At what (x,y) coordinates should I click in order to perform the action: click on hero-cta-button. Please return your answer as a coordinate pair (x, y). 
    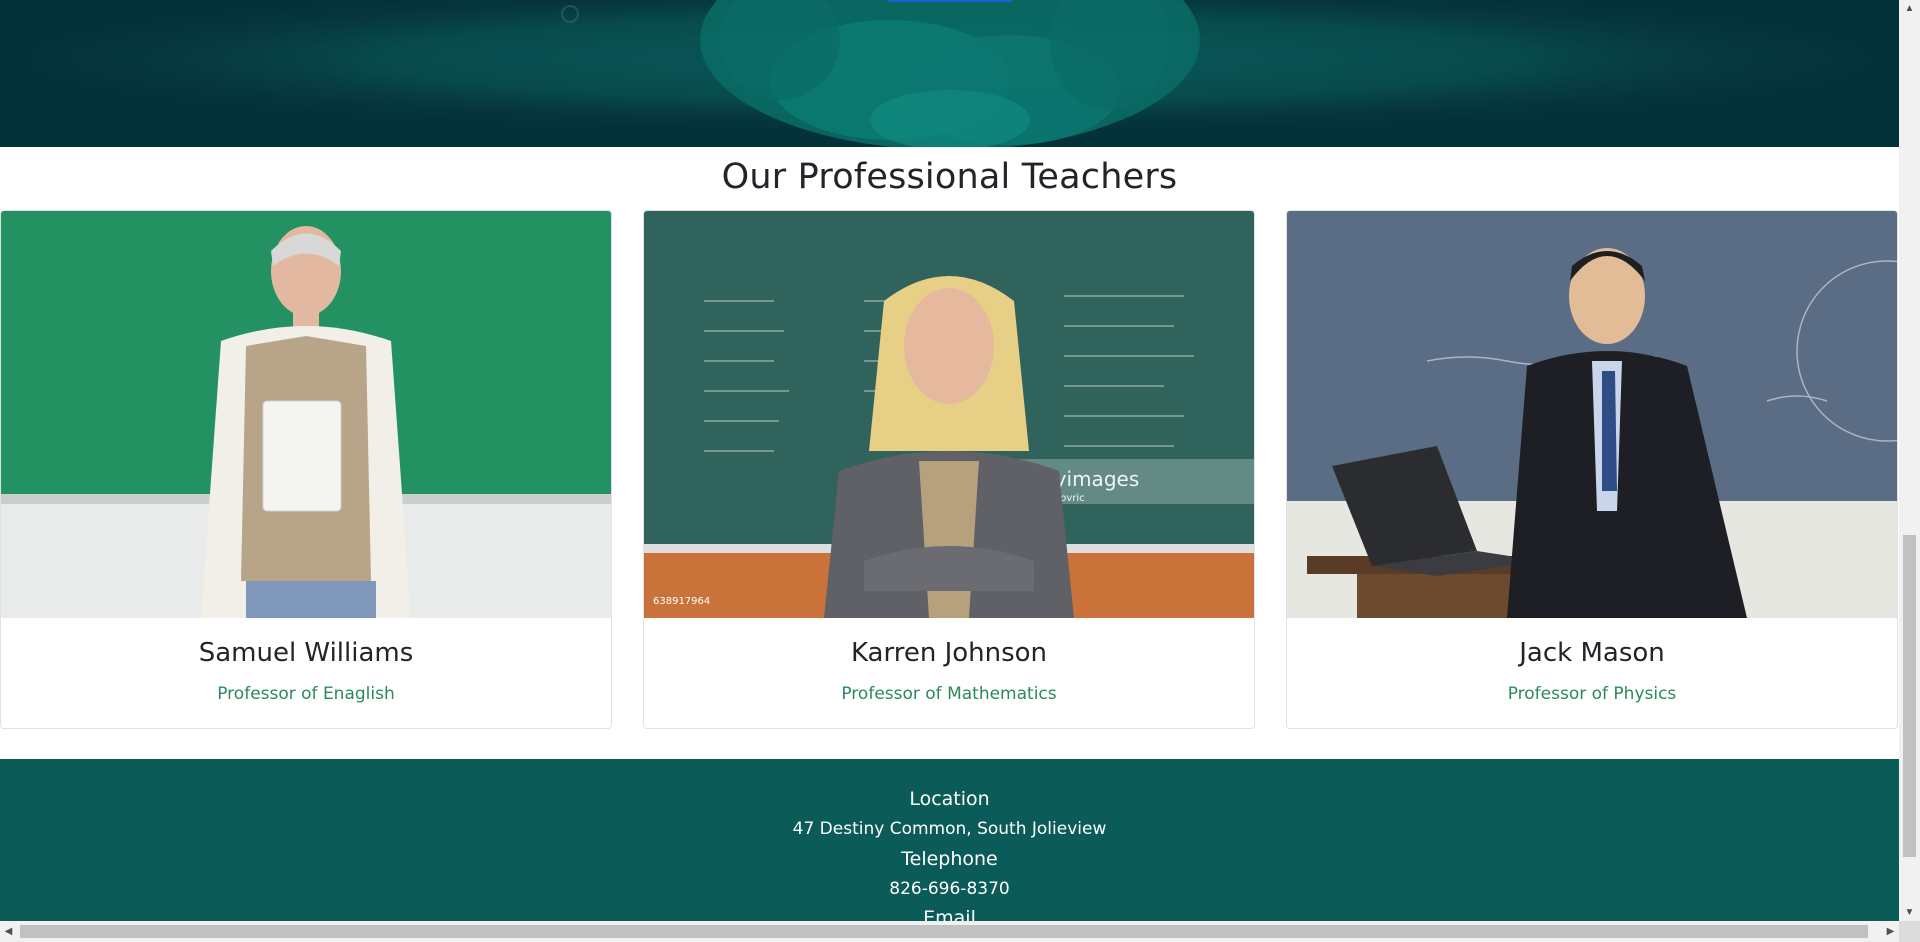
    Looking at the image, I should click on (950, 1).